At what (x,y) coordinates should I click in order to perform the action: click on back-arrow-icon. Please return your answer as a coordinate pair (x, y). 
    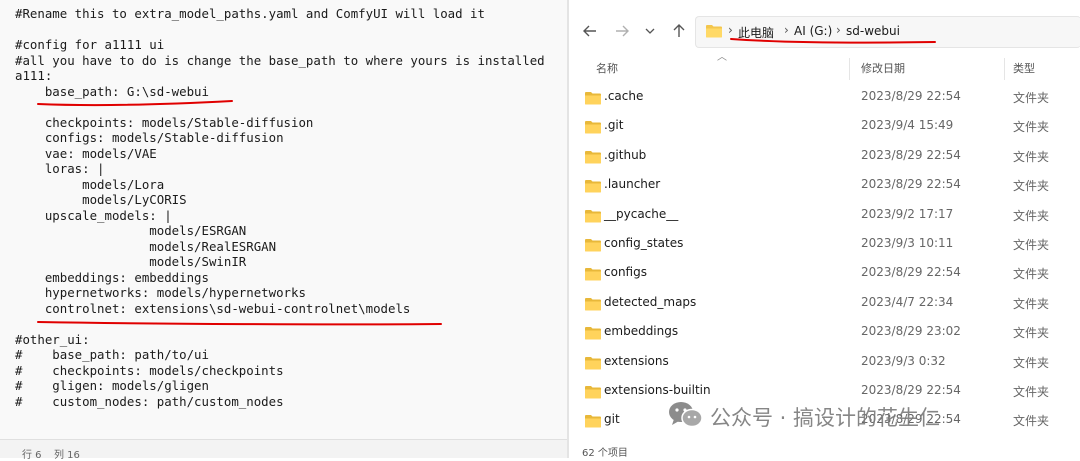
    Looking at the image, I should click on (590, 31).